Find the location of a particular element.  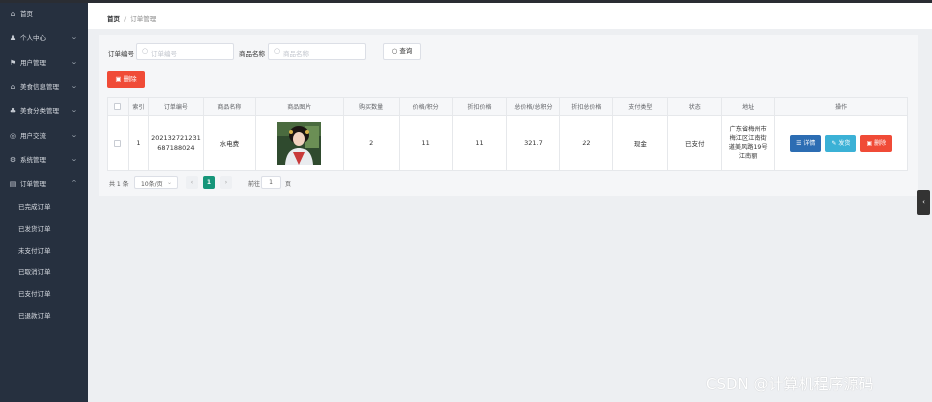

sidebar-item-personal-center: ♟ 个人中心 ⌄ is located at coordinates (44, 38).